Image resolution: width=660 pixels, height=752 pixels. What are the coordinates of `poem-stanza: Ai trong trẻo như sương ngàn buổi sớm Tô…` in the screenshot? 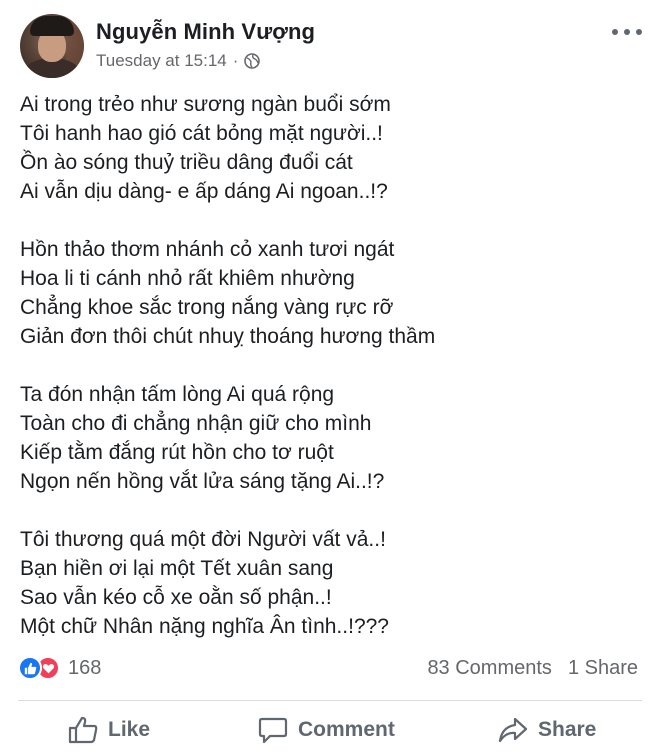 It's located at (330, 148).